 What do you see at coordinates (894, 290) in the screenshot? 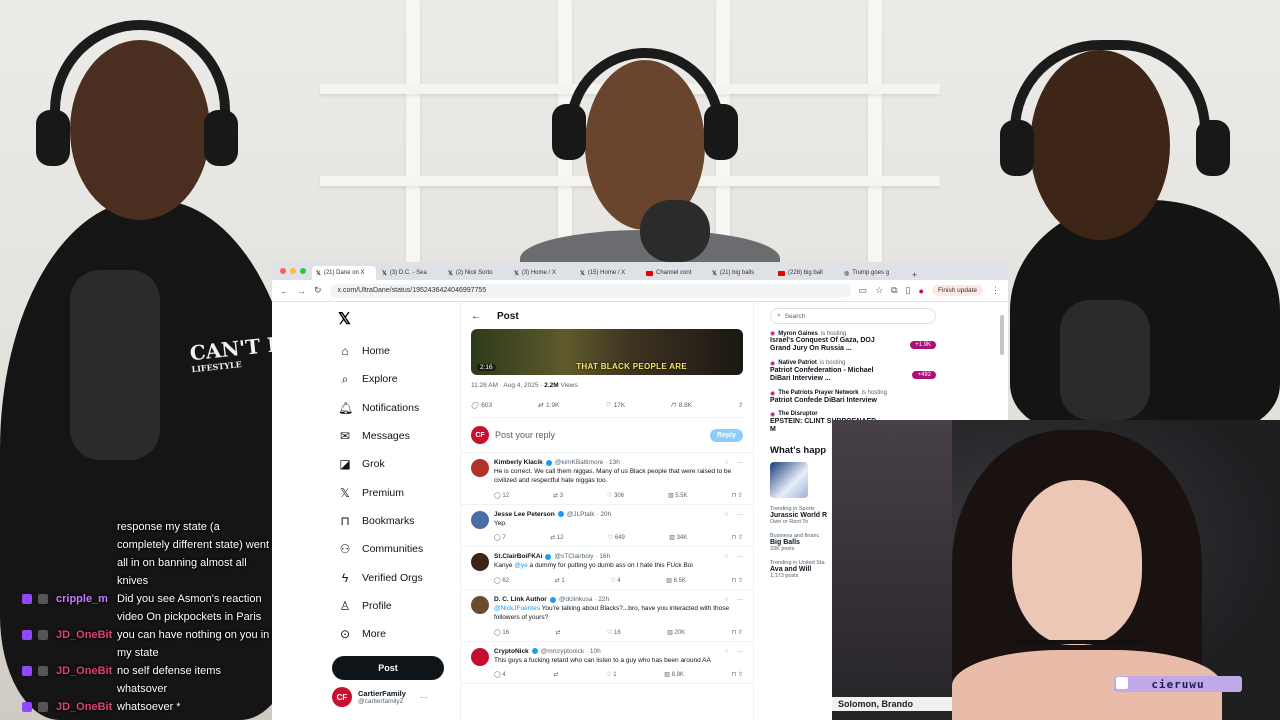
I see `extensions-icon: ⧉` at bounding box center [894, 290].